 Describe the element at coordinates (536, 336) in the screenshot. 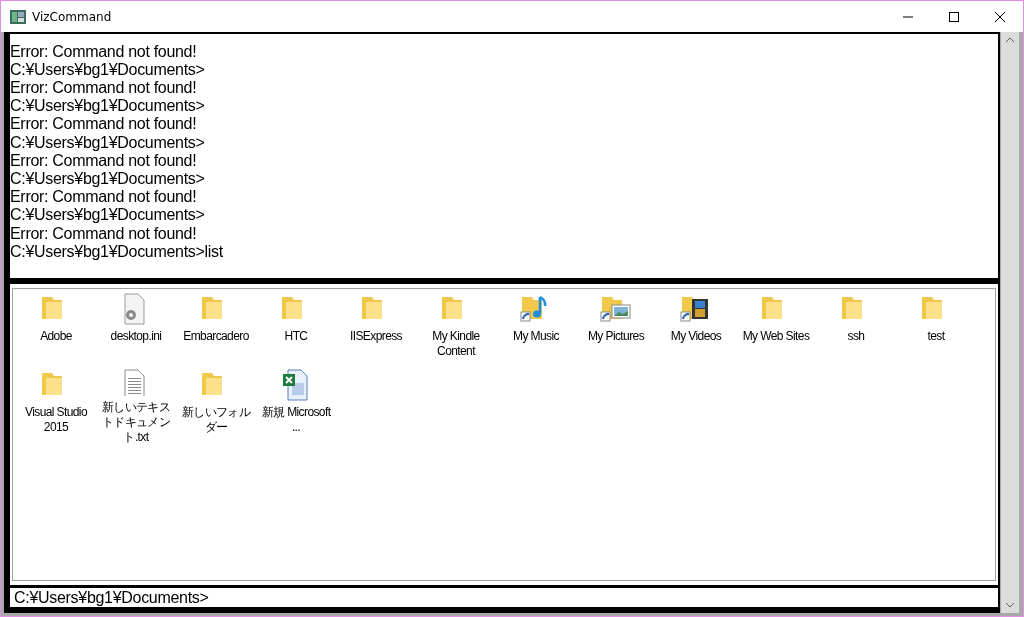

I see `file-name: My Music` at that location.